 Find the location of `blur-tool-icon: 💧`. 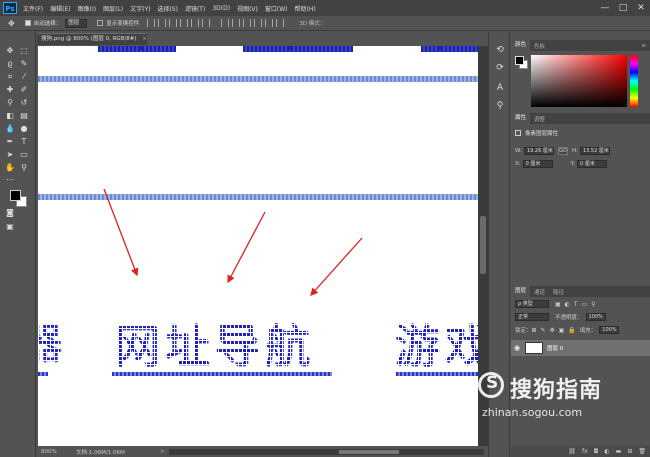

blur-tool-icon: 💧 is located at coordinates (10, 129).